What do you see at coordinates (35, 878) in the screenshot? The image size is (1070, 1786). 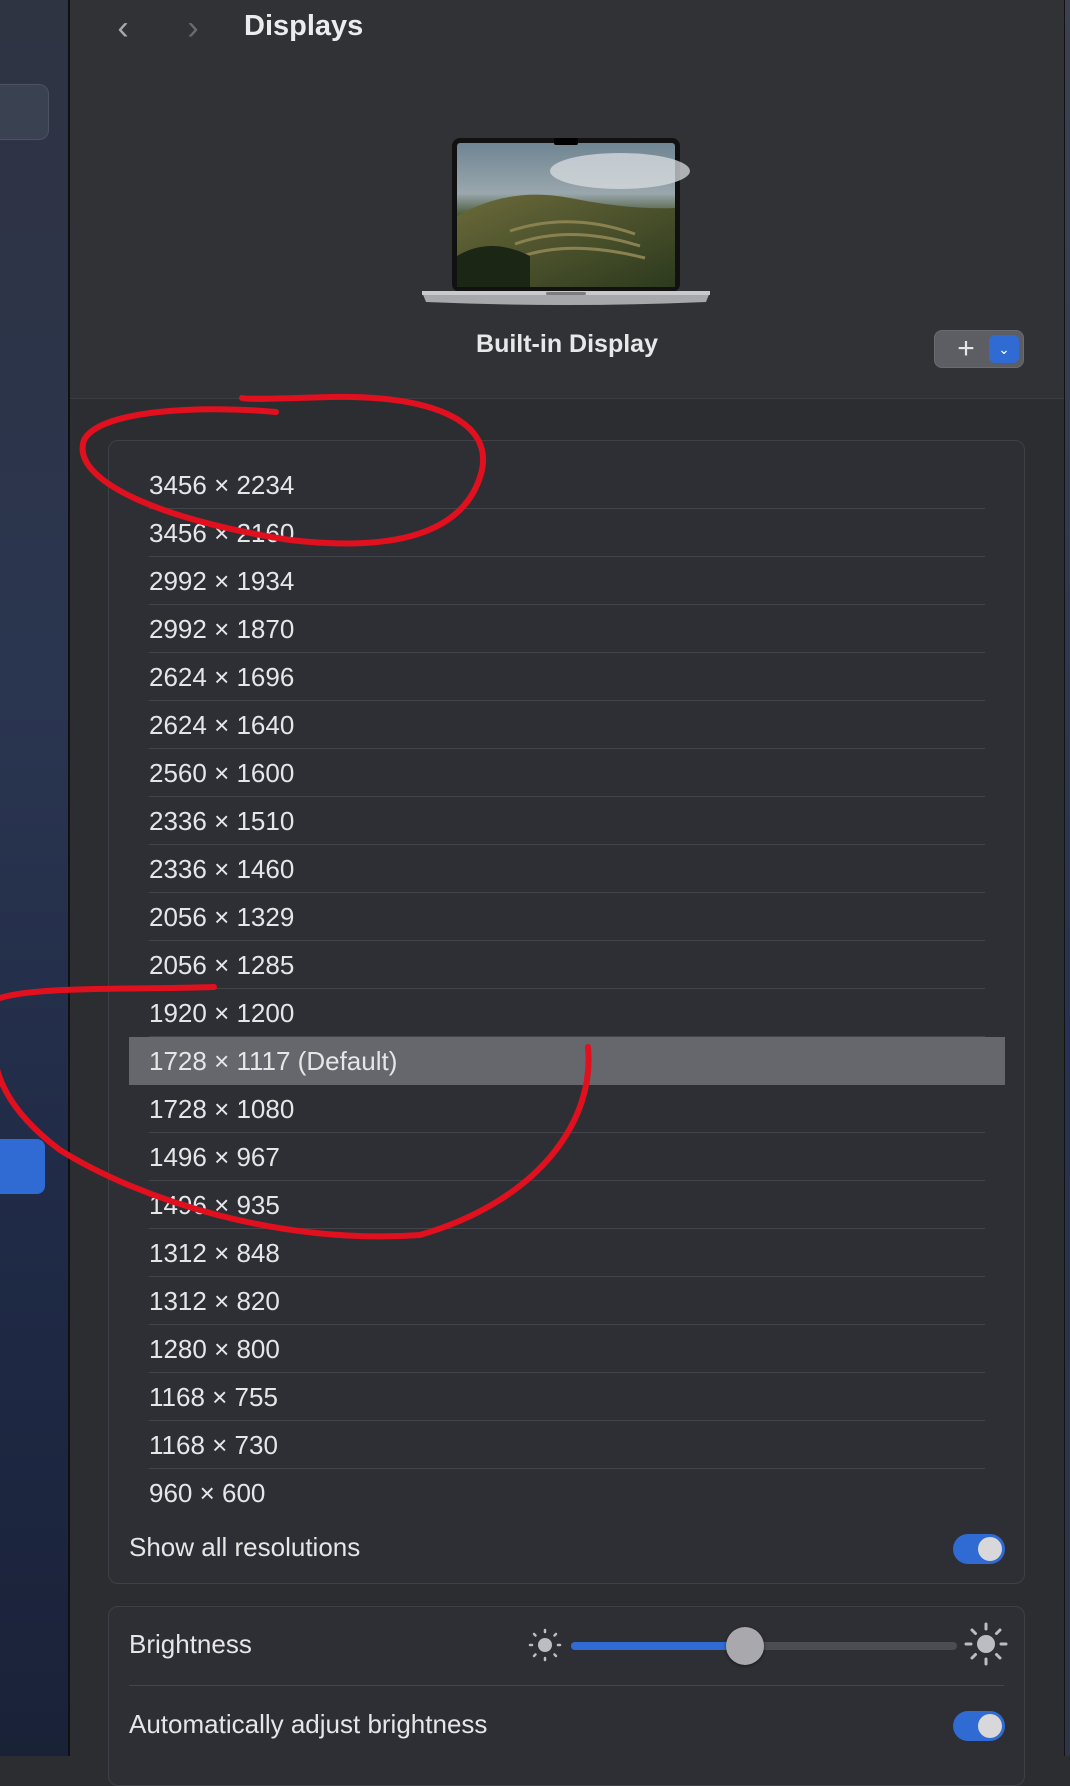 I see `sidebar-edge` at bounding box center [35, 878].